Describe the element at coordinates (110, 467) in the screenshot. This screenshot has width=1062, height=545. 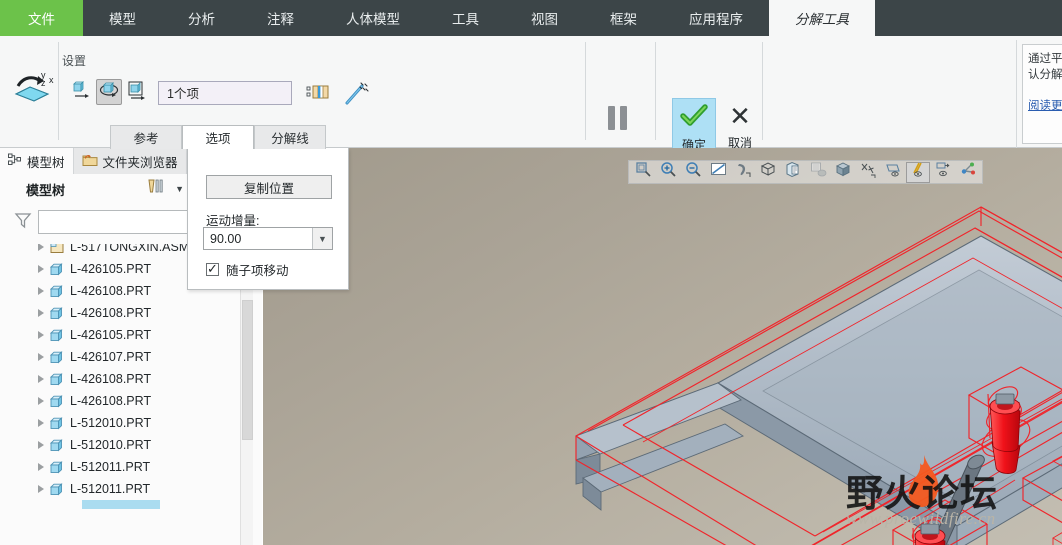
I see `tree-item-label: L-512011.PRT` at that location.